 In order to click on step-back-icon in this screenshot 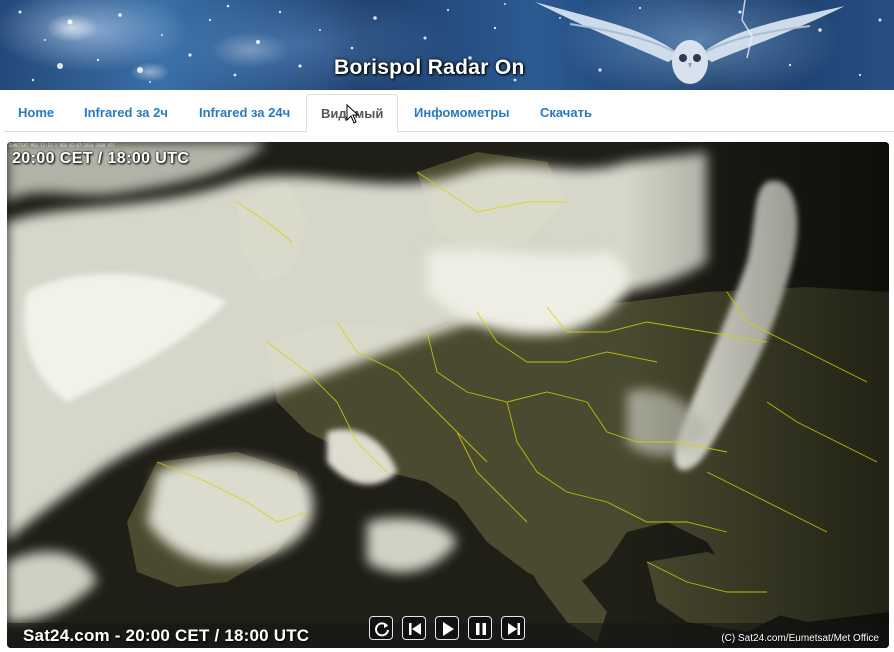, I will do `click(415, 629)`.